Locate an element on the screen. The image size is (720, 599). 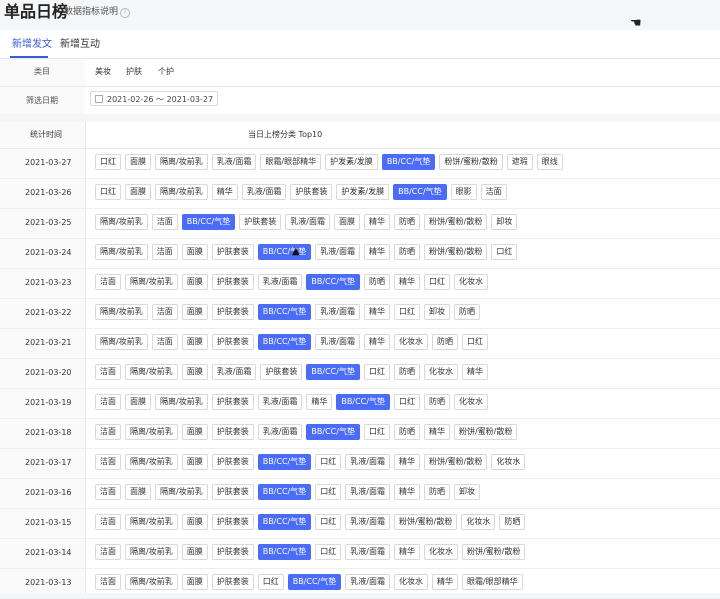
tab-new-posts: 新增发文 is located at coordinates (32, 45).